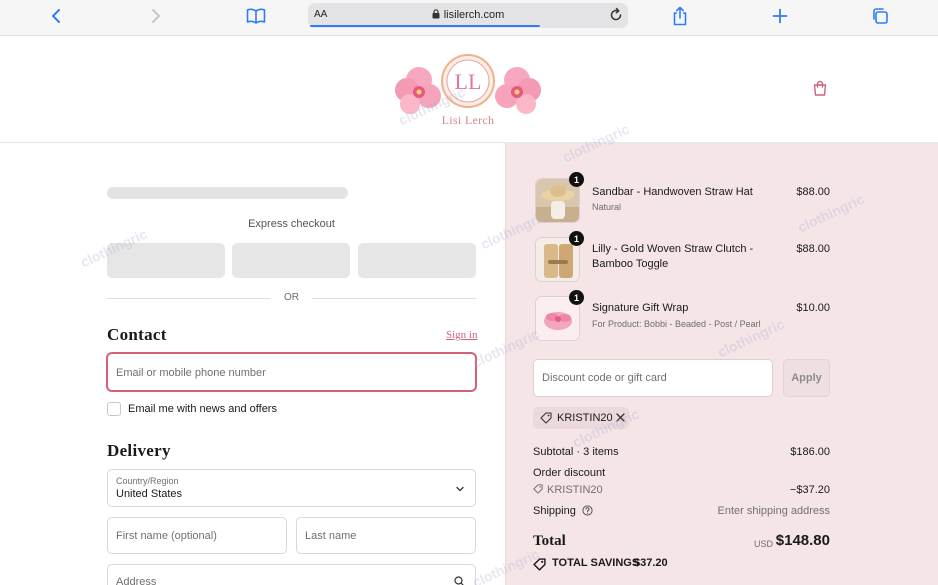  I want to click on country-select: Country/Region United States, so click(291, 488).